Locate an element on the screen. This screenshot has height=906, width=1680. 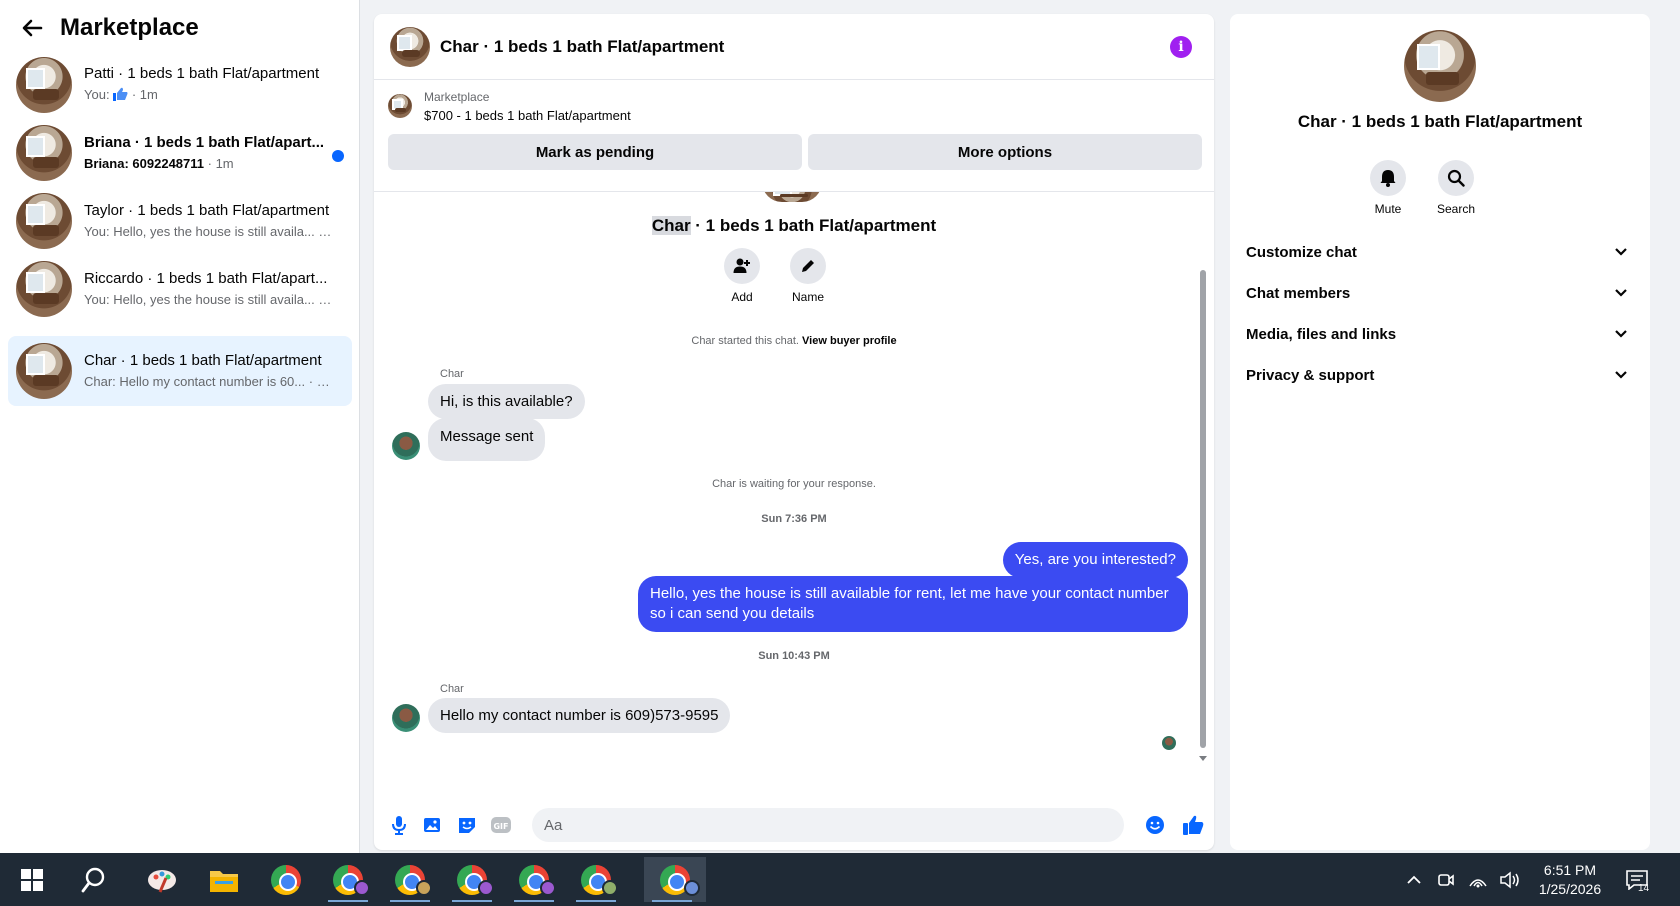
search-action: Search is located at coordinates (1456, 188).